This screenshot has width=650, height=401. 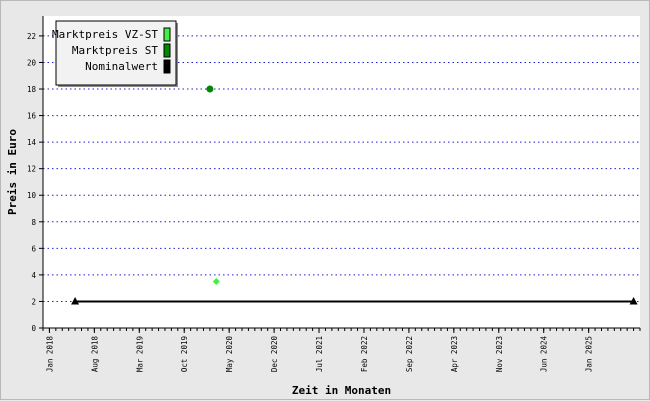 What do you see at coordinates (94, 354) in the screenshot?
I see `x-tick-label: Aug 2018` at bounding box center [94, 354].